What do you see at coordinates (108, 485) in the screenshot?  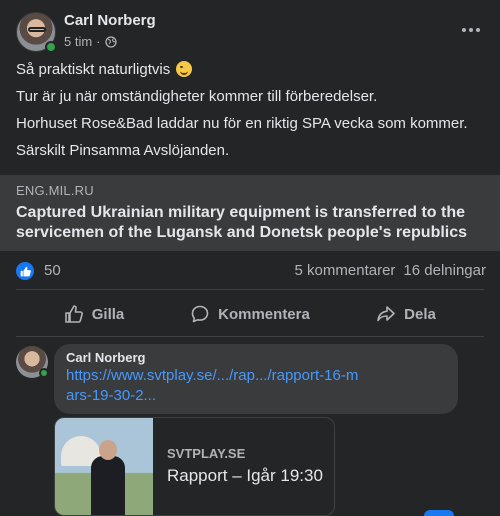 I see `person-shape` at bounding box center [108, 485].